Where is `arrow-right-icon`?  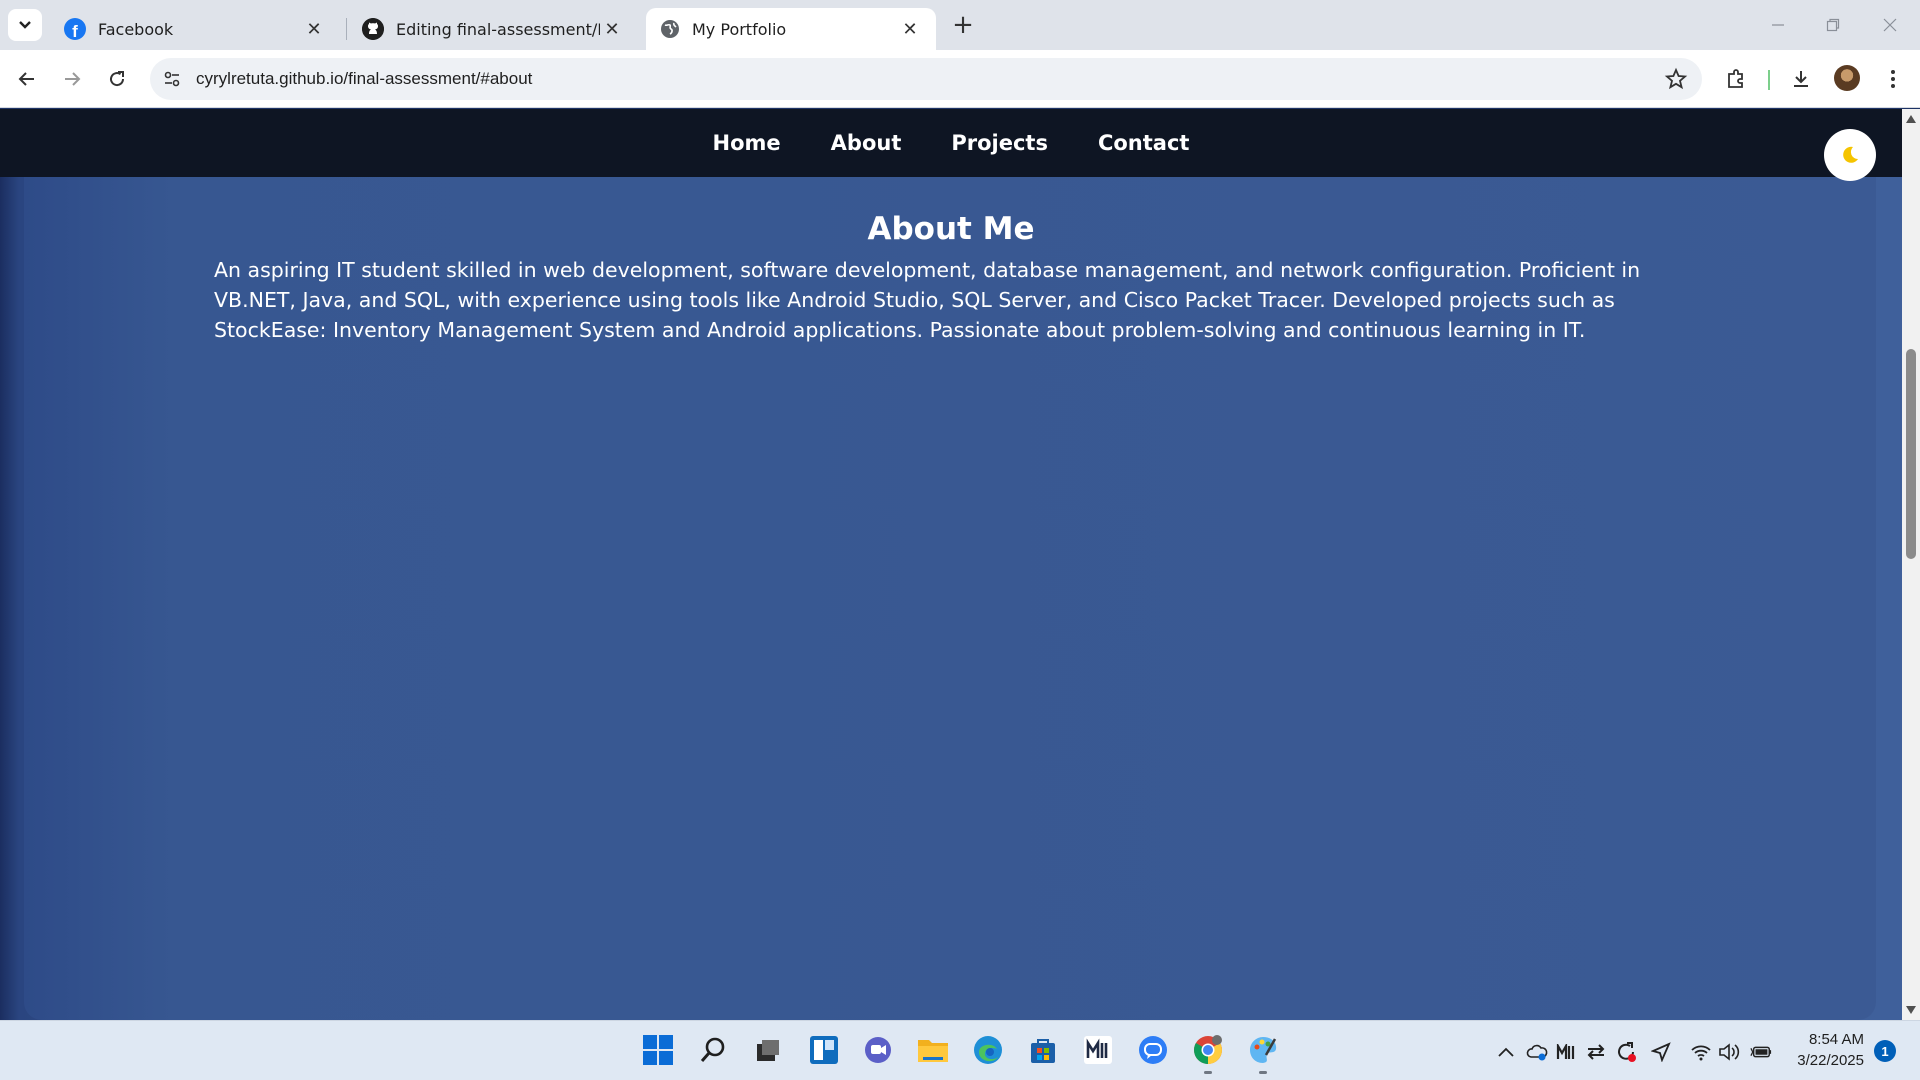
arrow-right-icon is located at coordinates (73, 79).